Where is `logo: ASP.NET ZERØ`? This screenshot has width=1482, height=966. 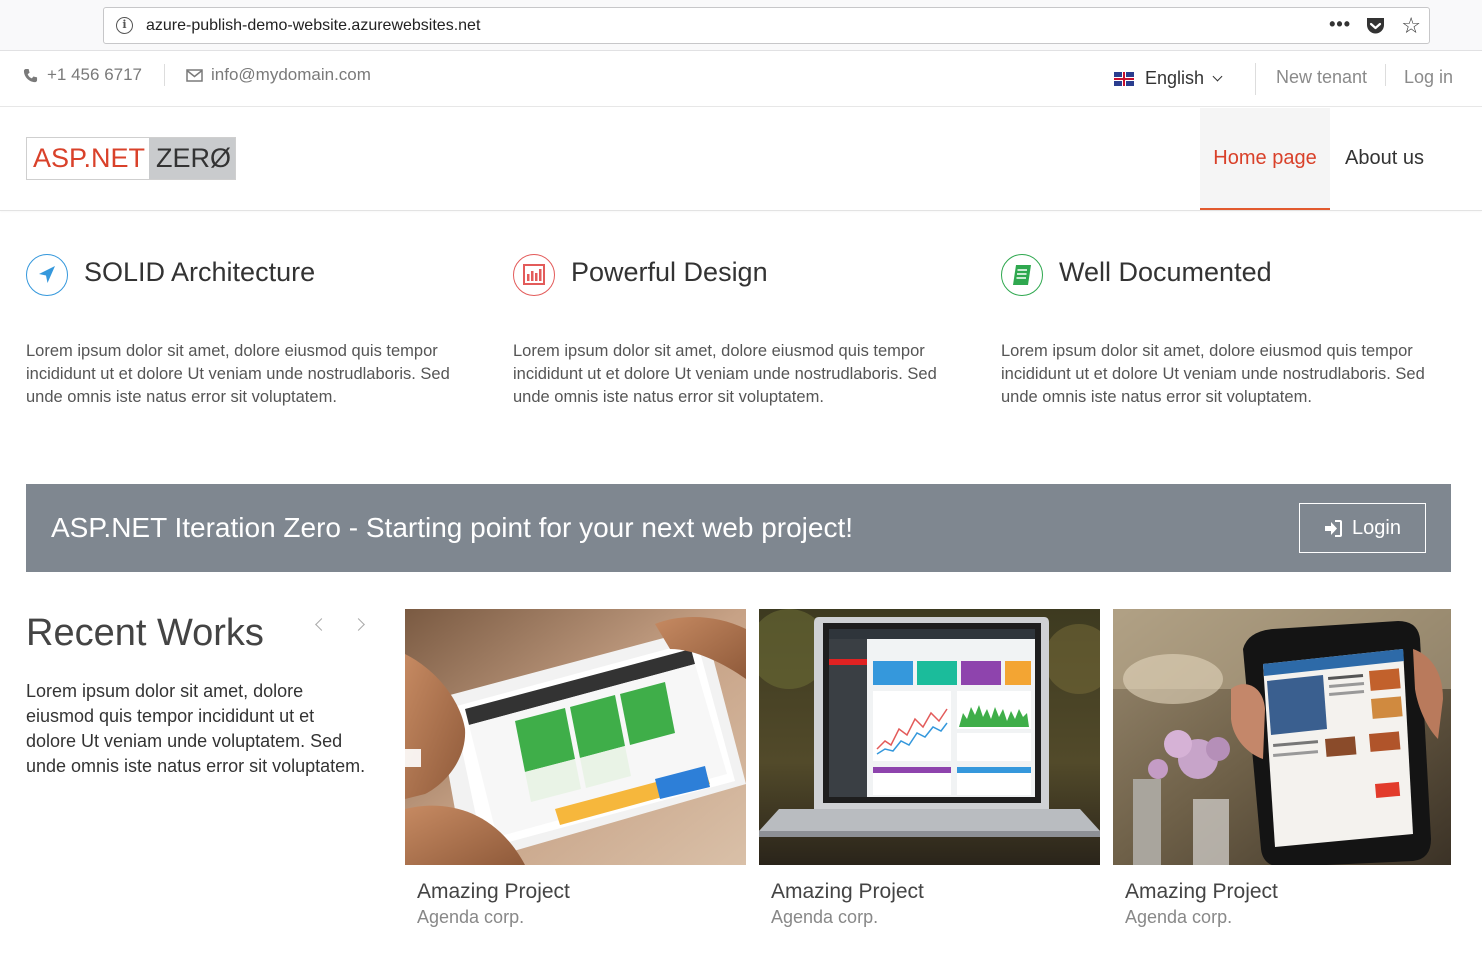 logo: ASP.NET ZERØ is located at coordinates (131, 158).